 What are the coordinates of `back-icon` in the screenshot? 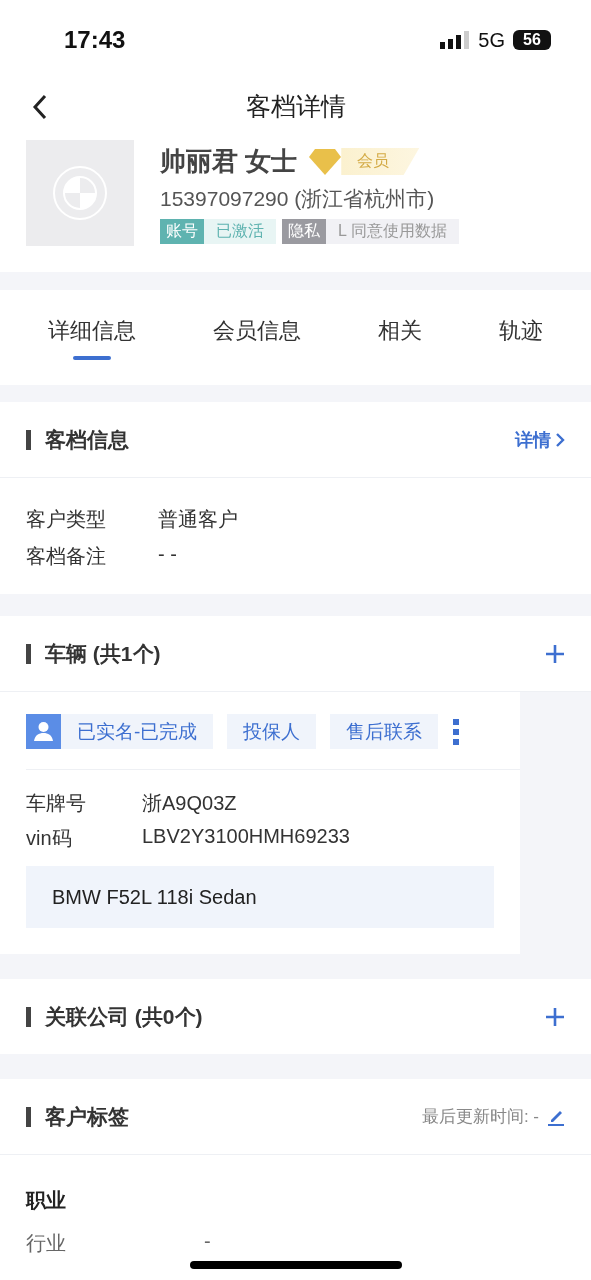 It's located at (40, 107).